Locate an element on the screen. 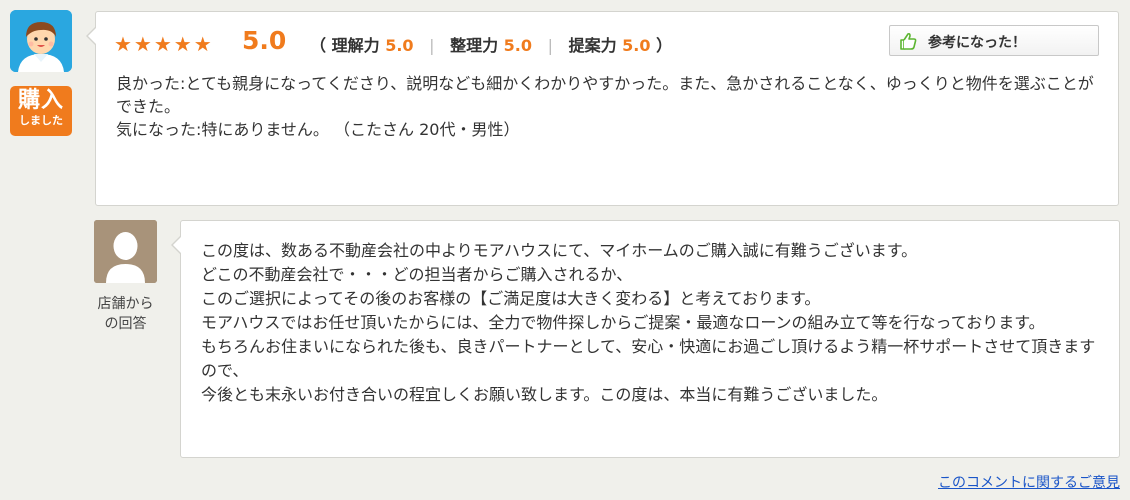  shop-avatar-icon is located at coordinates (125, 251).